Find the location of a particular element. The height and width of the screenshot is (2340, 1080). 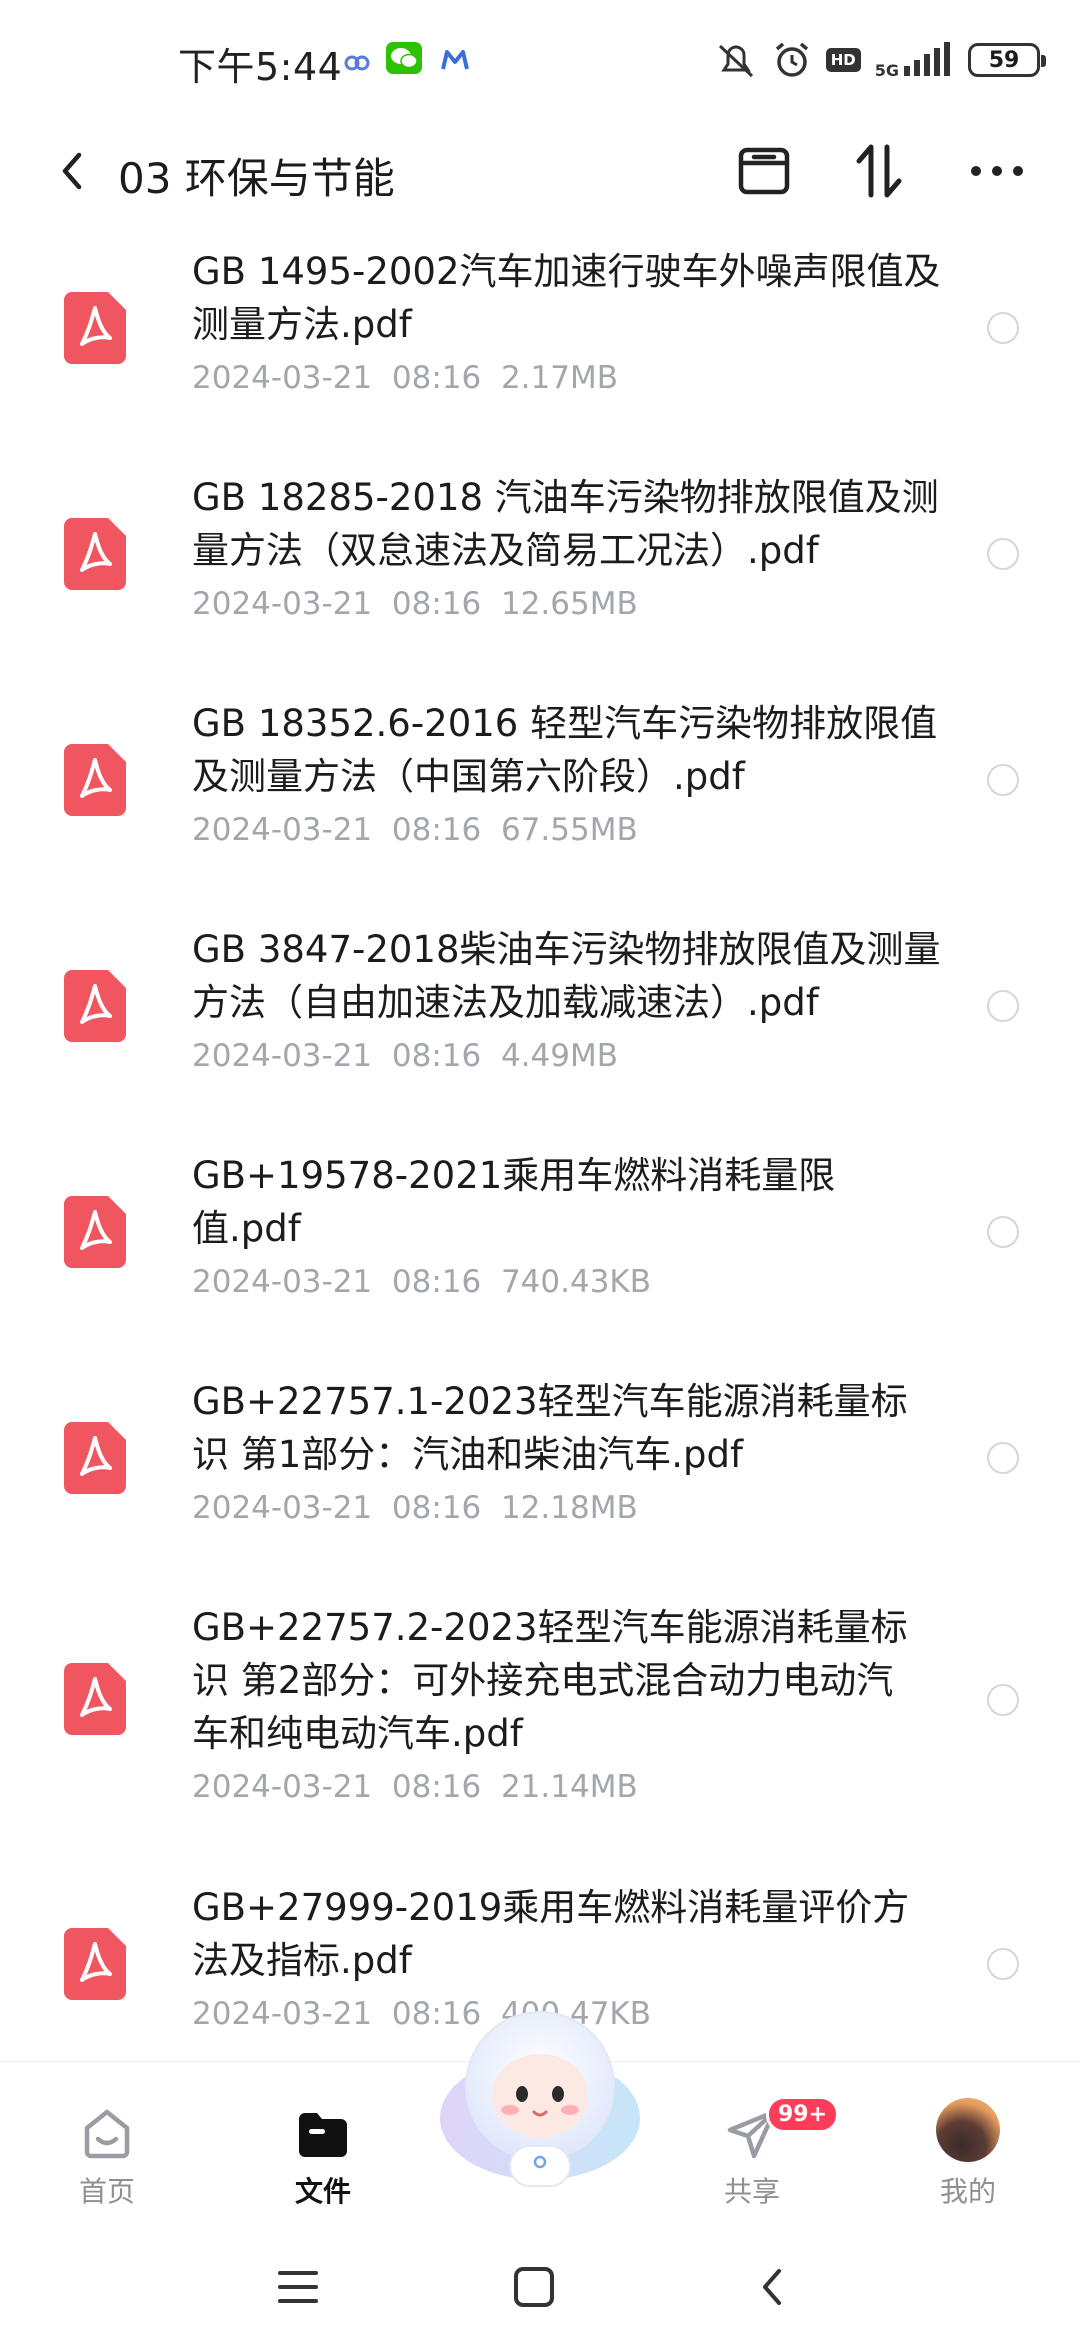

system-navigation-bar is located at coordinates (540, 2285).